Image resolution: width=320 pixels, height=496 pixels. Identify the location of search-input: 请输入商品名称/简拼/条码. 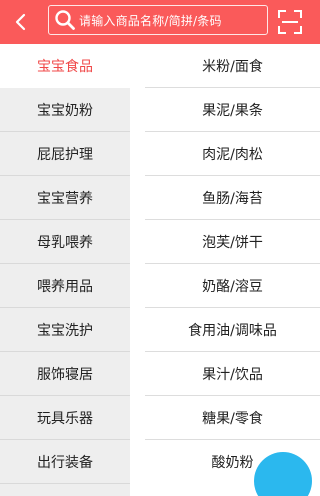
(158, 20).